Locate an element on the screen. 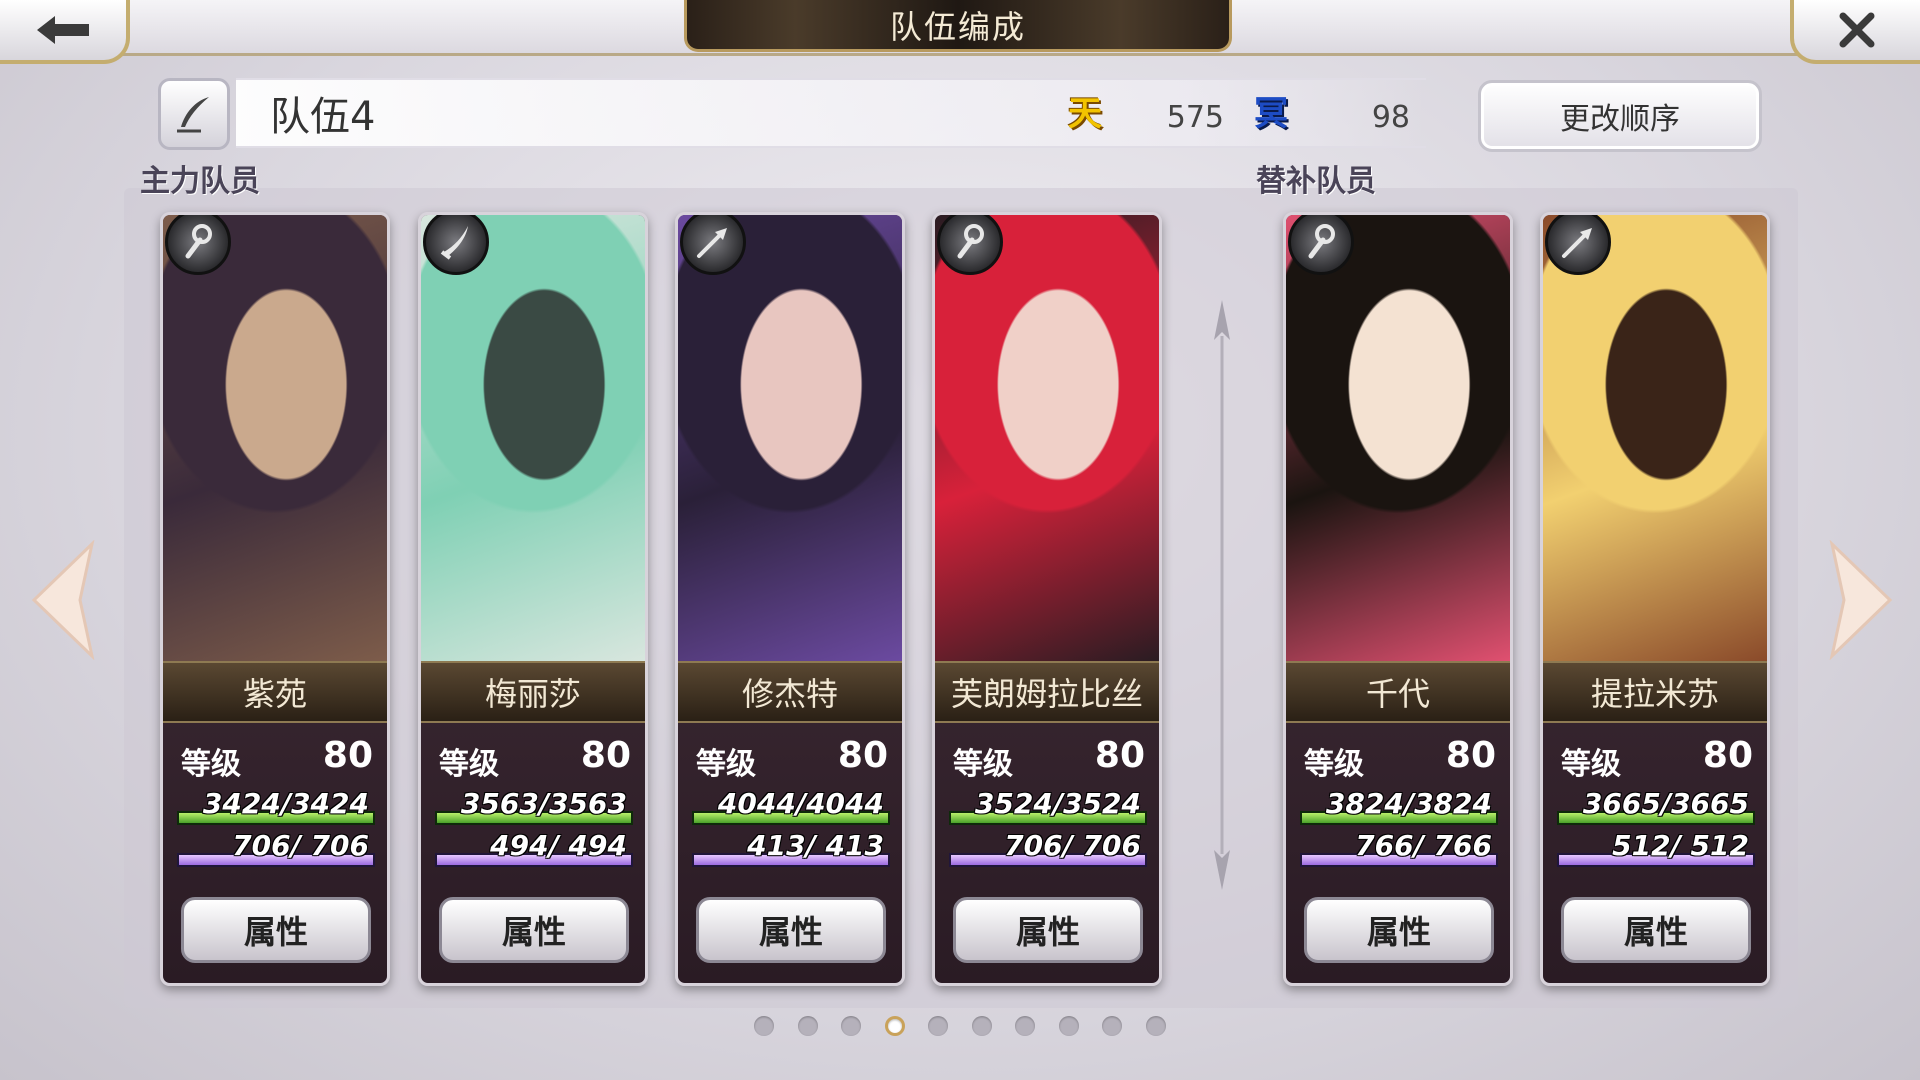  hp-bar: 3424/3424 is located at coordinates (276, 806).